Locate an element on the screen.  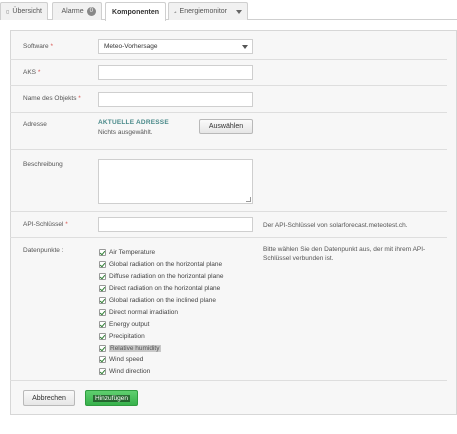
description-textarea is located at coordinates (175, 181).